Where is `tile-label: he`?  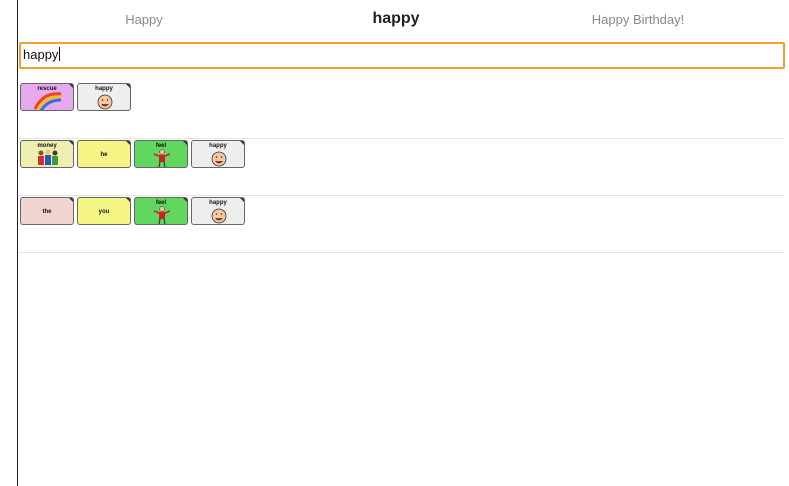 tile-label: he is located at coordinates (104, 155).